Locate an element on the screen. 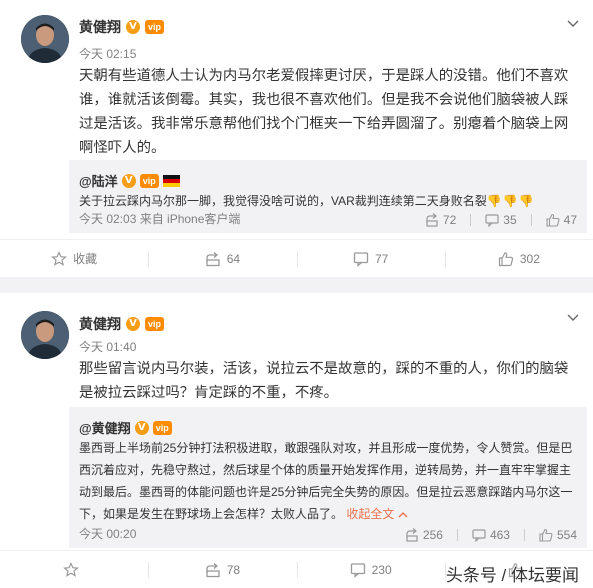  quote-stats: 256 463 554 is located at coordinates (491, 535).